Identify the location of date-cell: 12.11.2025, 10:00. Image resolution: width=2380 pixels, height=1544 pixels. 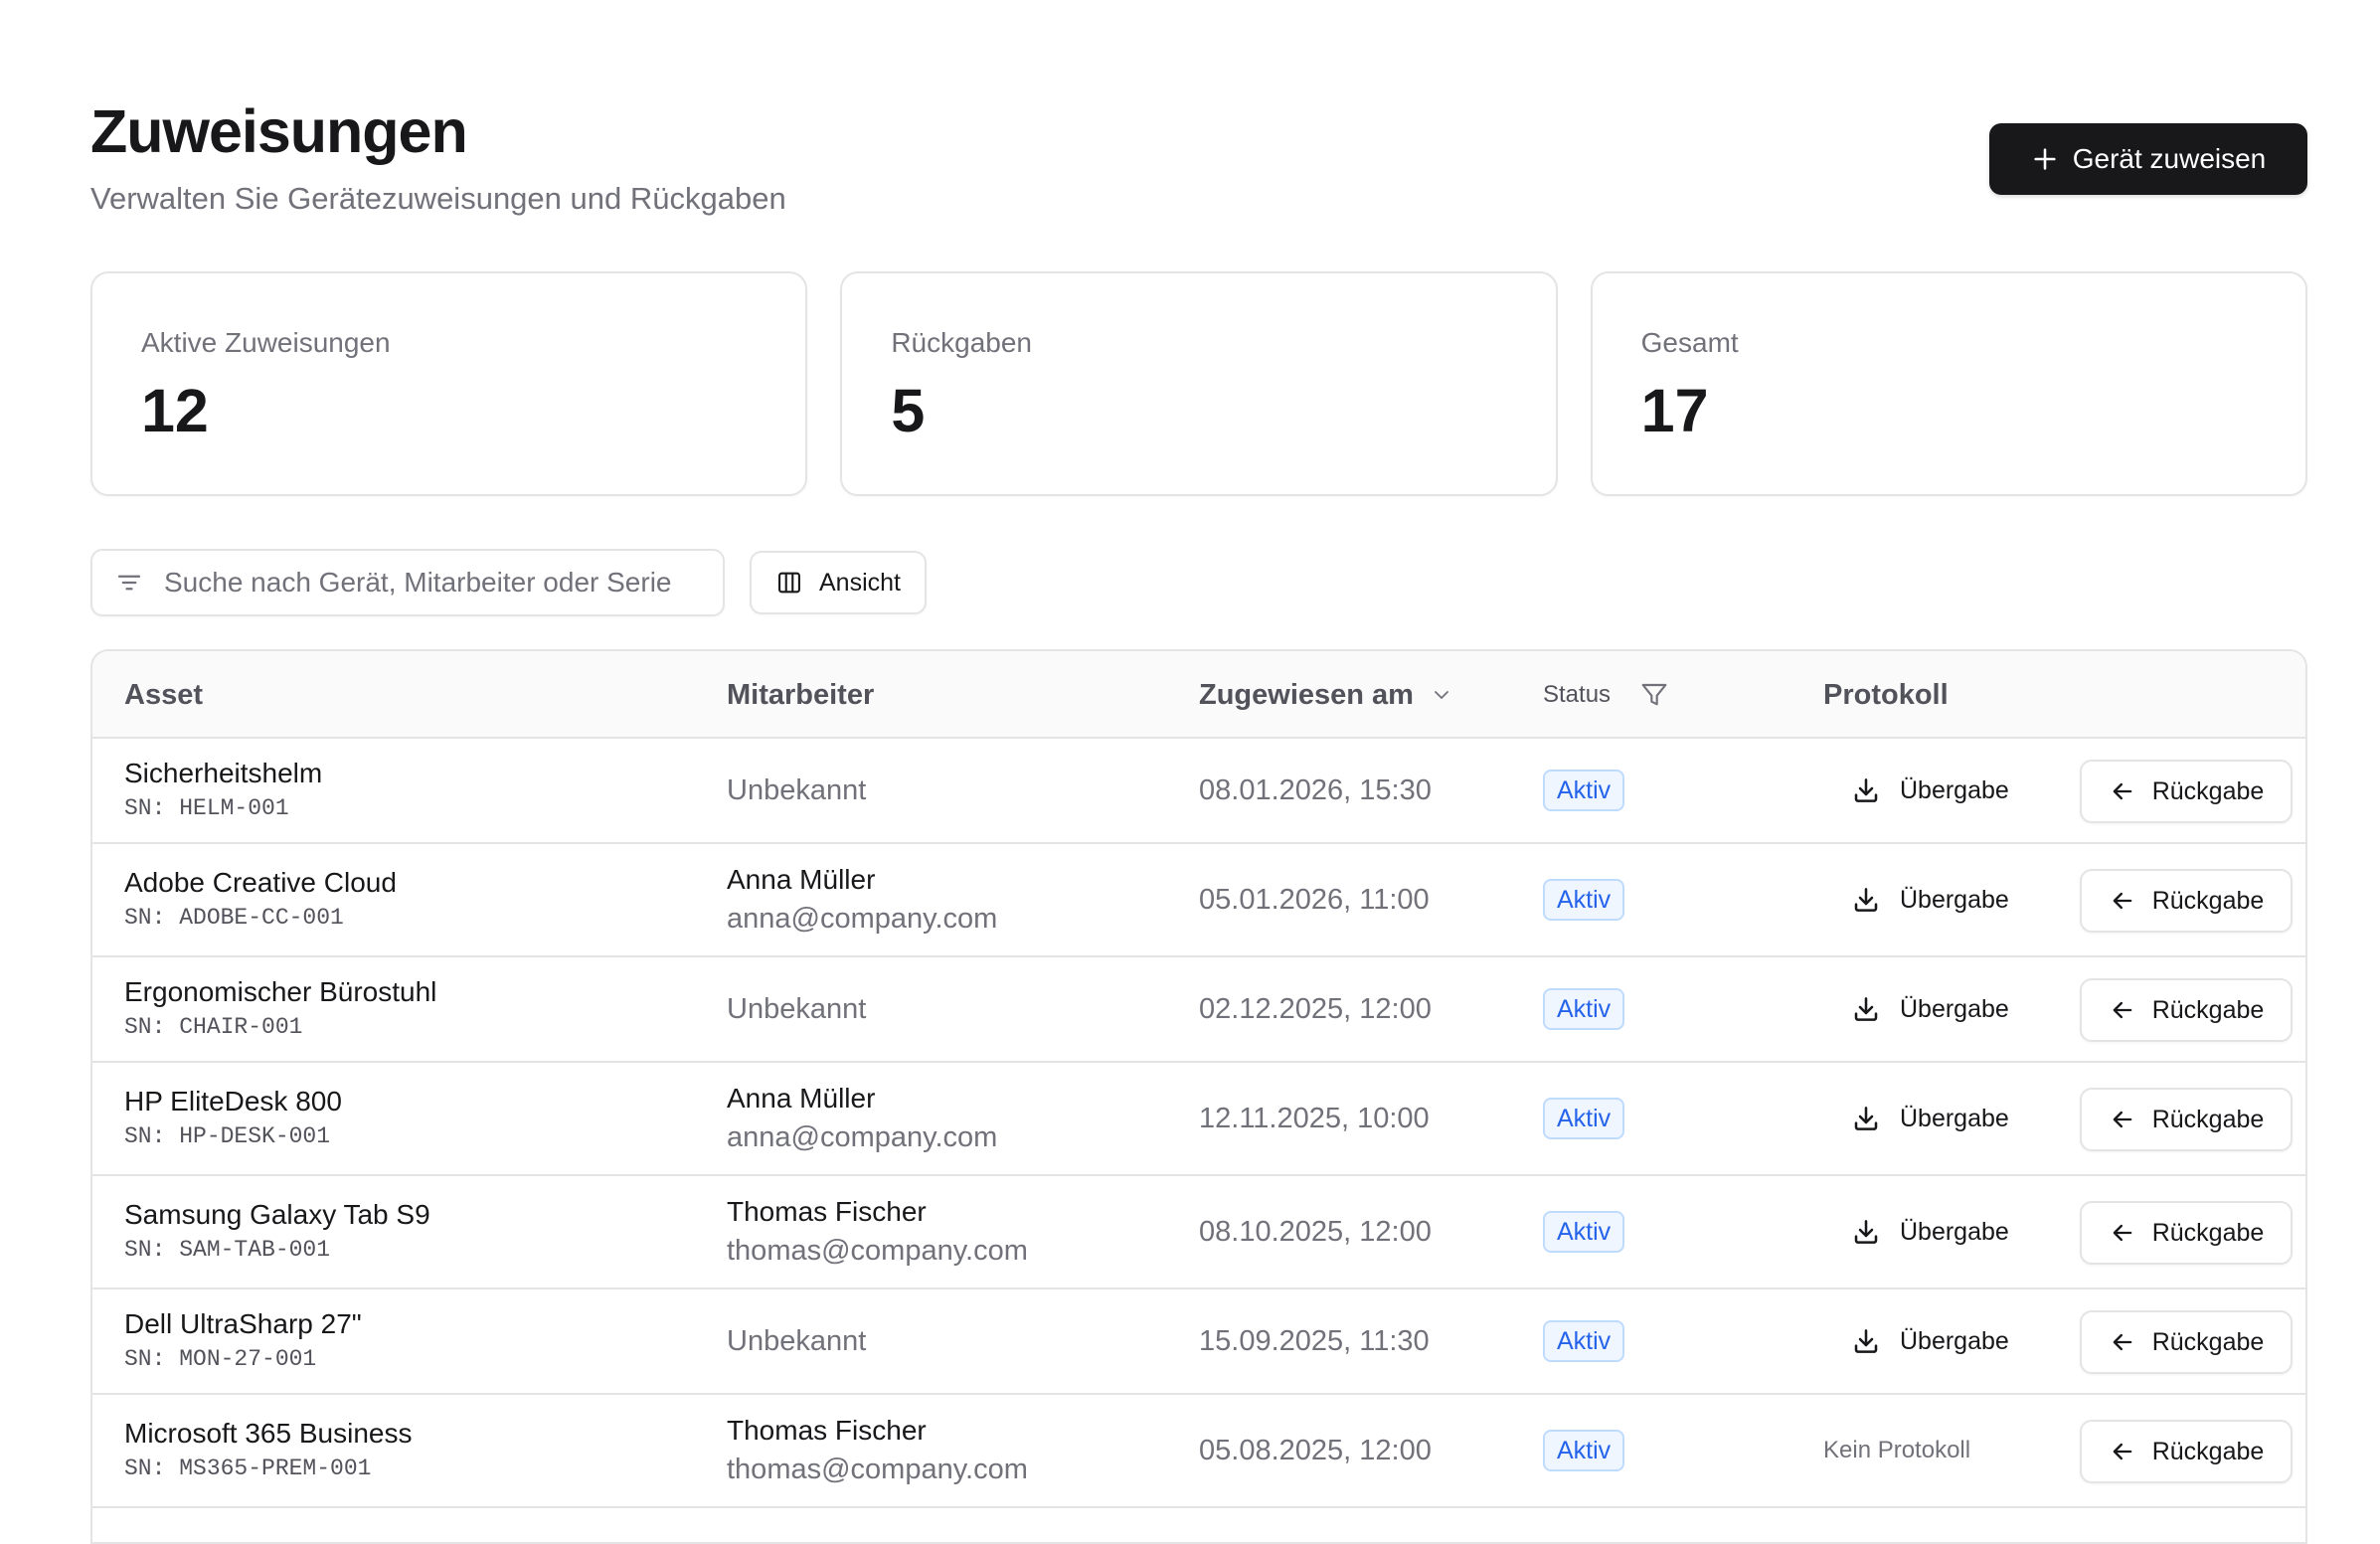
(1314, 1118).